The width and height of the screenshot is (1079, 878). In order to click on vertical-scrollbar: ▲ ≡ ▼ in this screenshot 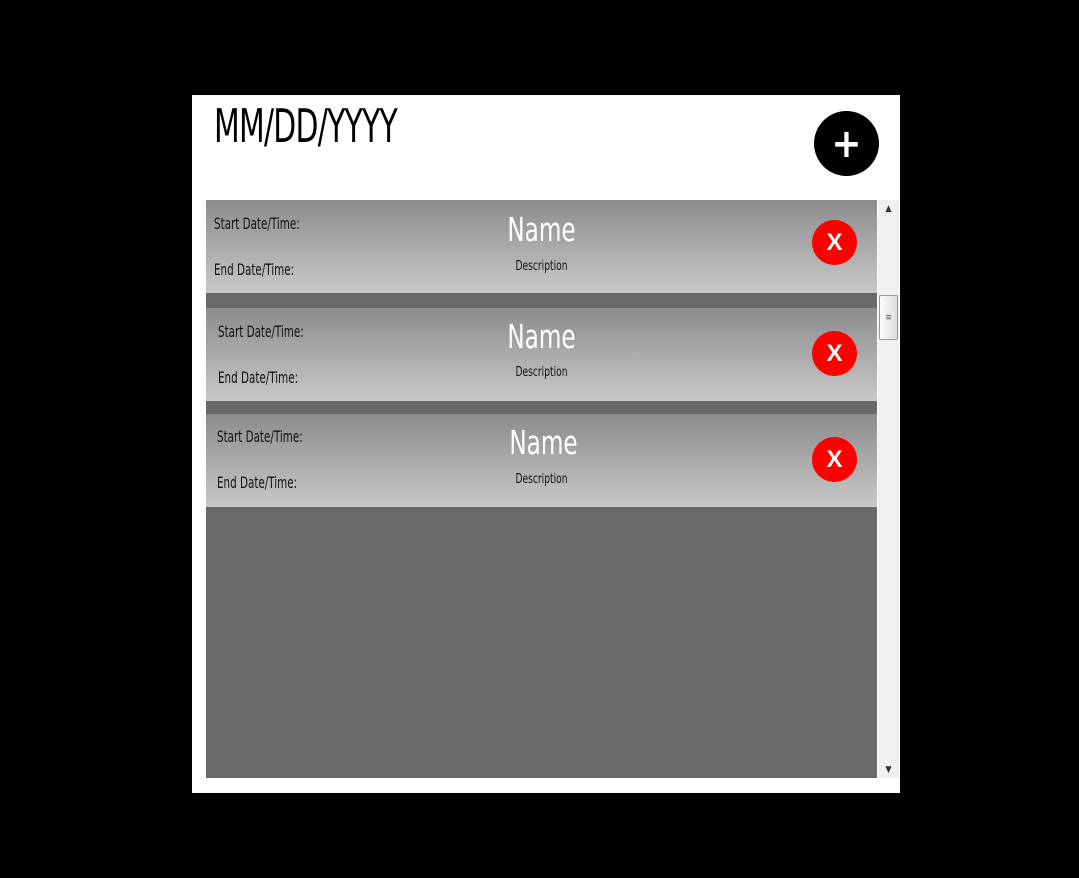, I will do `click(888, 489)`.